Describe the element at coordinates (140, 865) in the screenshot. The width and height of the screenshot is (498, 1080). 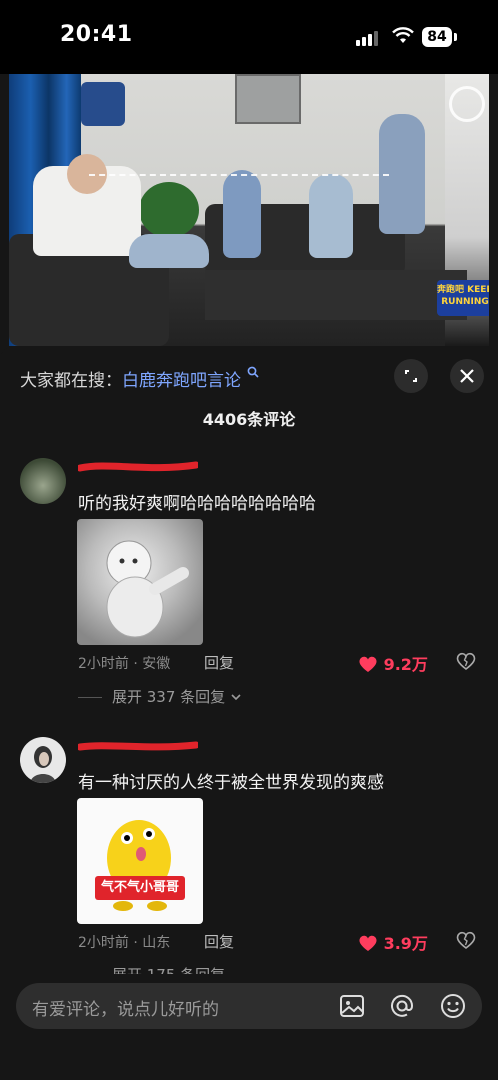
I see `yellow-creature-sticker` at that location.